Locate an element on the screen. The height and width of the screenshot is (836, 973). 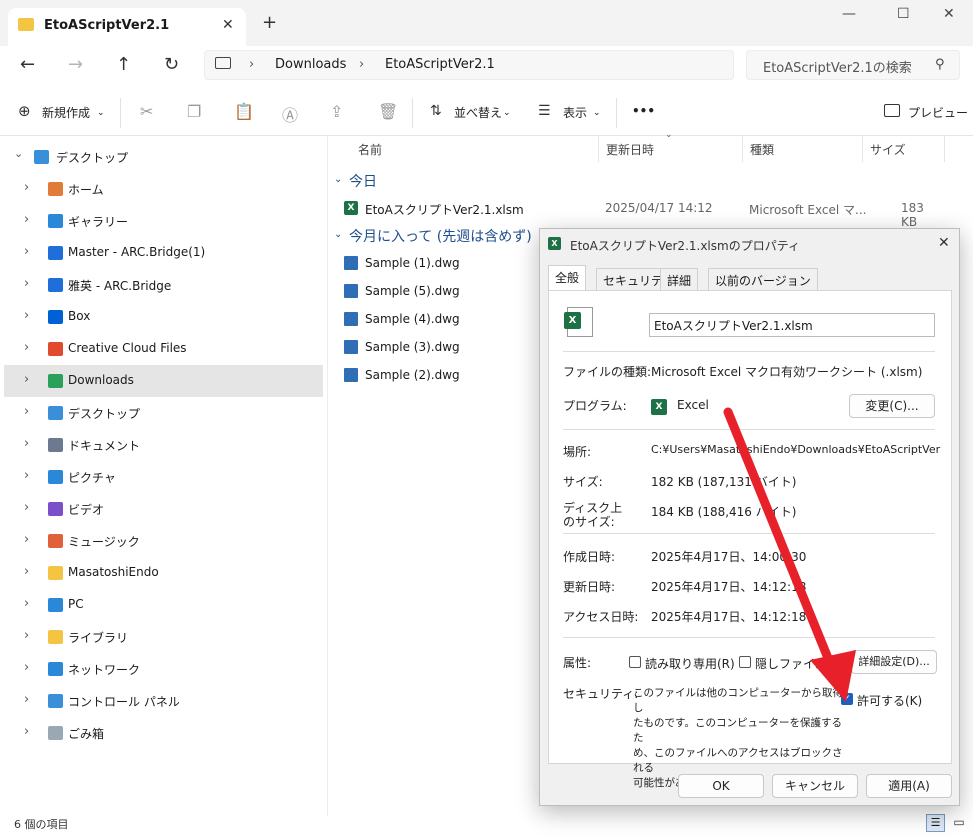
arrow-shaft is located at coordinates (780, 540).